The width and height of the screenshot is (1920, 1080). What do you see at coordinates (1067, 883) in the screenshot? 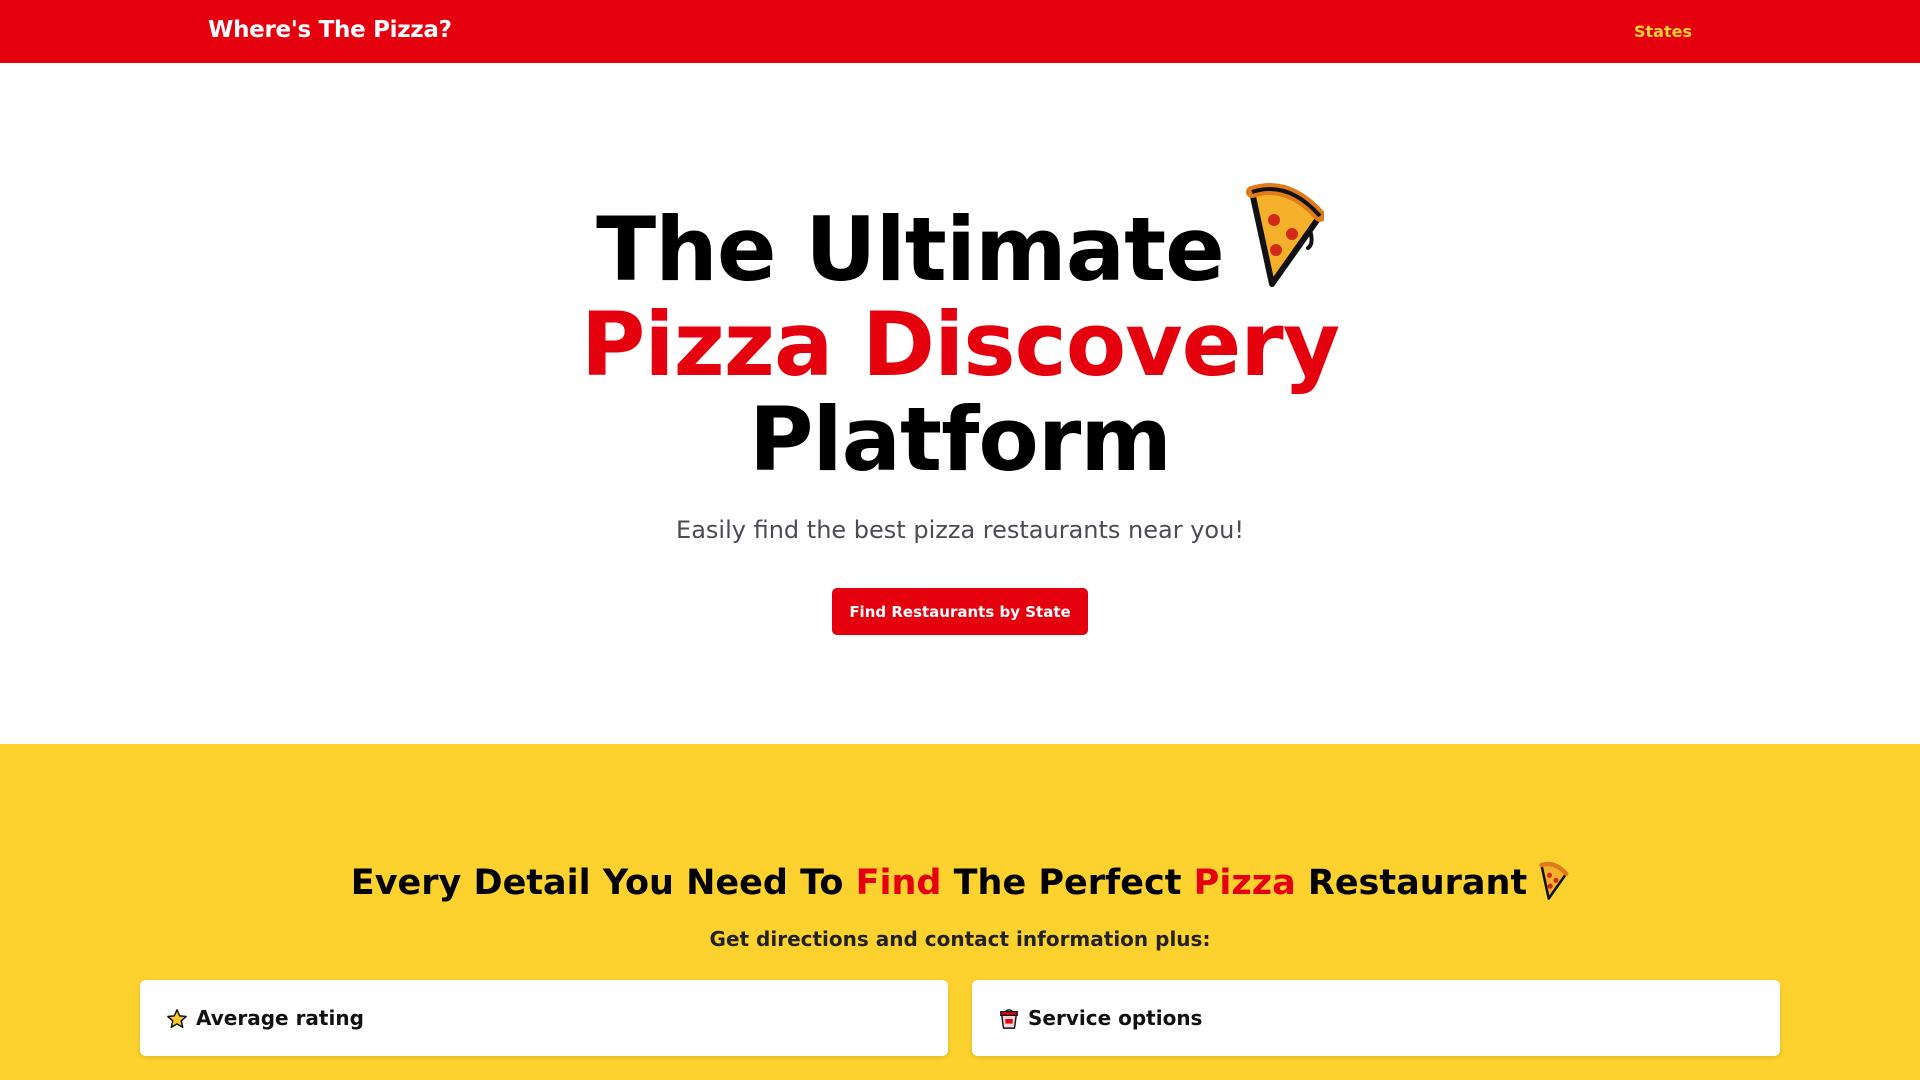
I see `features-title-part-2: The Perfect` at bounding box center [1067, 883].